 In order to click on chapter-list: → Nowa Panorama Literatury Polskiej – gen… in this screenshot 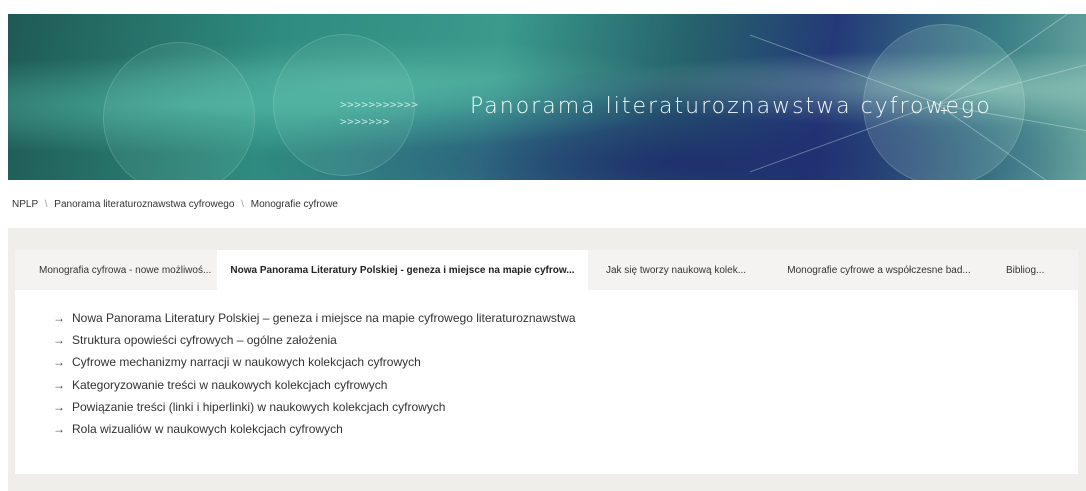, I will do `click(314, 373)`.